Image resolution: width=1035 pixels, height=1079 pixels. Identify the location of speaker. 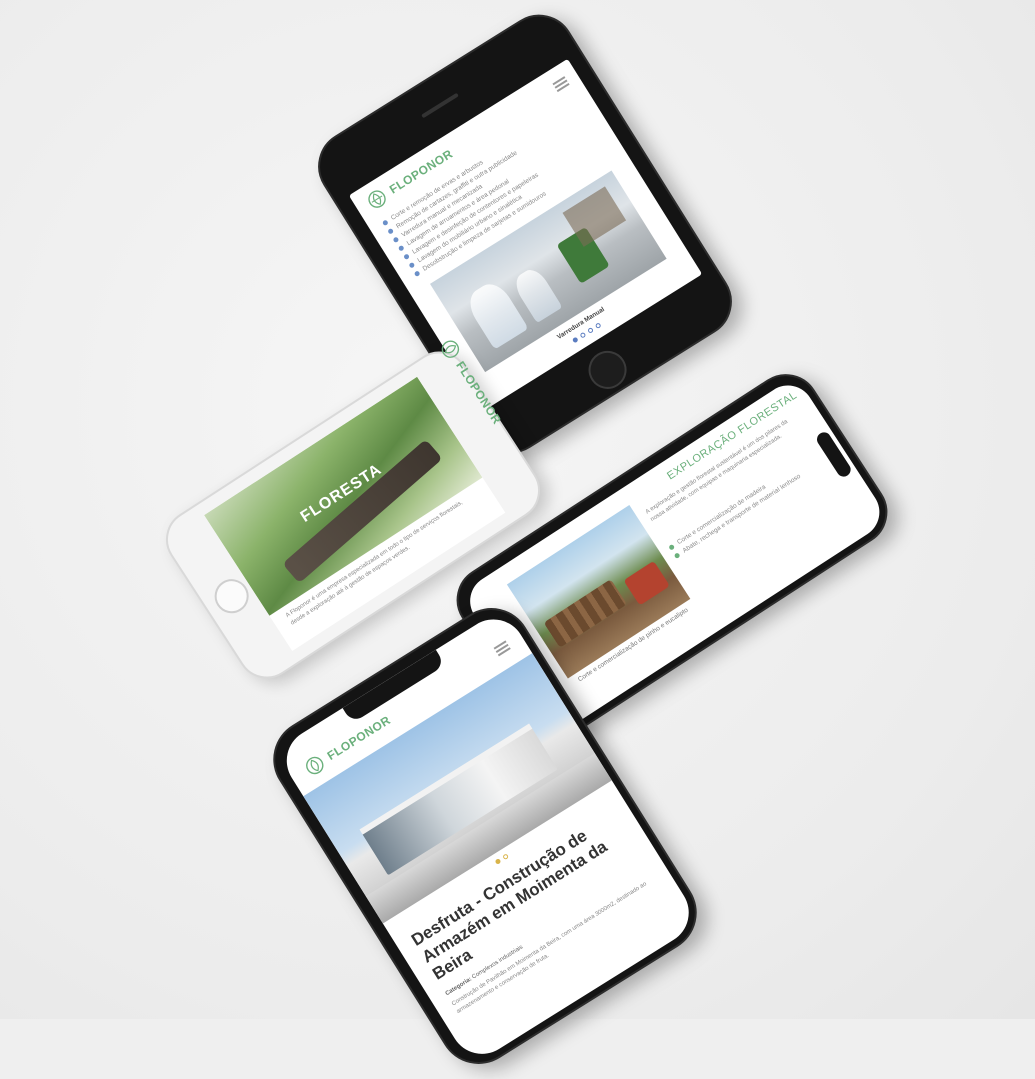
(440, 105).